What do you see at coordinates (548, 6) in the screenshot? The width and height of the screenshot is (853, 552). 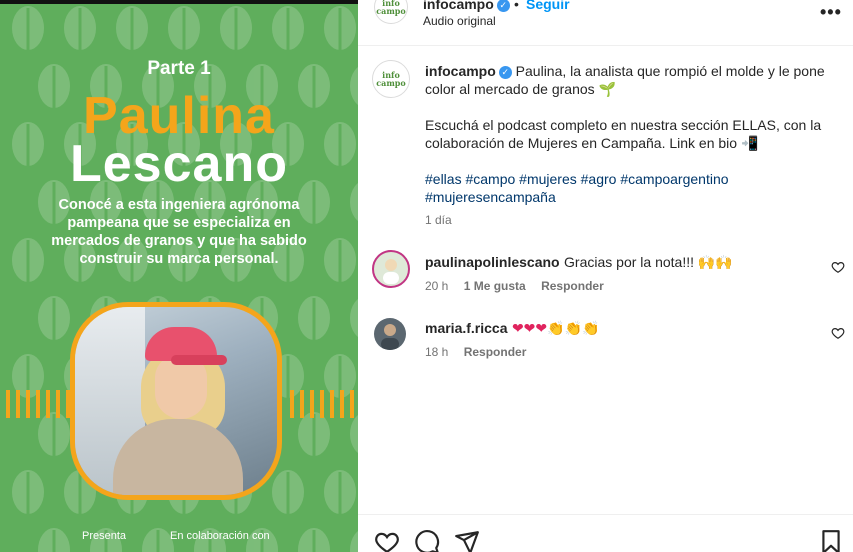 I see `follow-button: Seguir` at bounding box center [548, 6].